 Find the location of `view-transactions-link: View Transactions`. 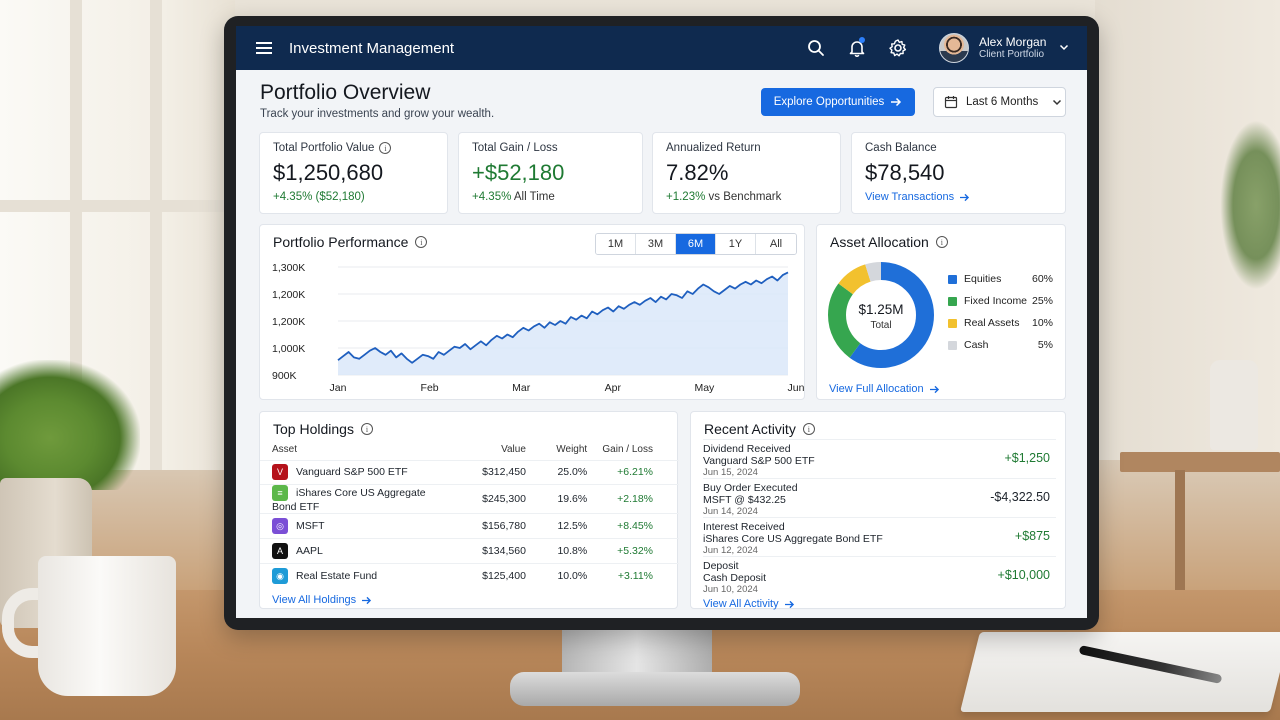

view-transactions-link: View Transactions is located at coordinates (917, 197).